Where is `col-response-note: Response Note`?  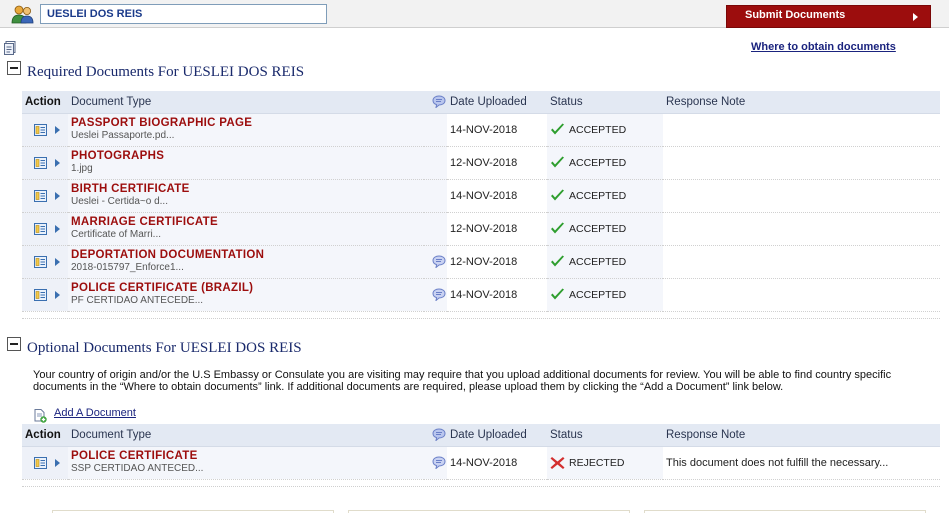 col-response-note: Response Note is located at coordinates (801, 435).